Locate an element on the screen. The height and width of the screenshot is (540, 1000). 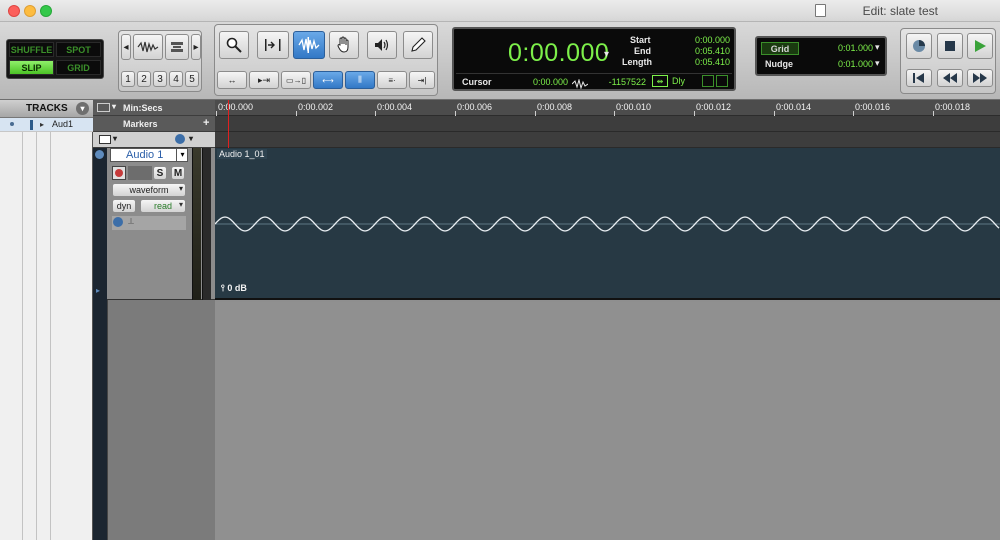
minimize-window-button is located at coordinates (30, 11).